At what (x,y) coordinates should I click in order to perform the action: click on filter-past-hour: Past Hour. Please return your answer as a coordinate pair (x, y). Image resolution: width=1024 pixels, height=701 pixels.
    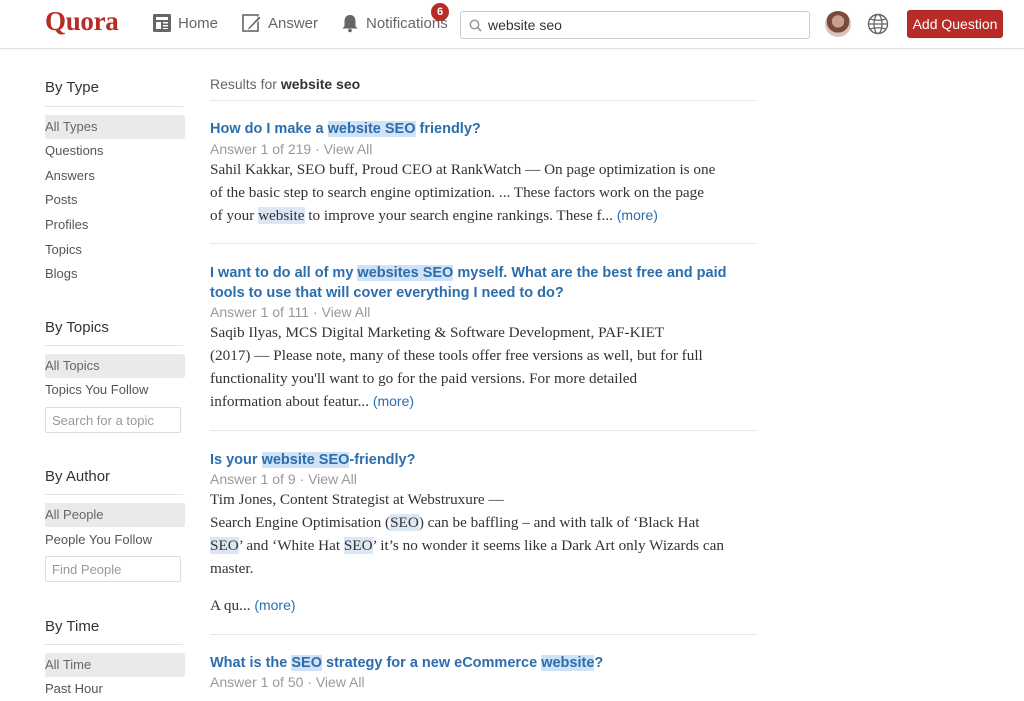
    Looking at the image, I should click on (115, 689).